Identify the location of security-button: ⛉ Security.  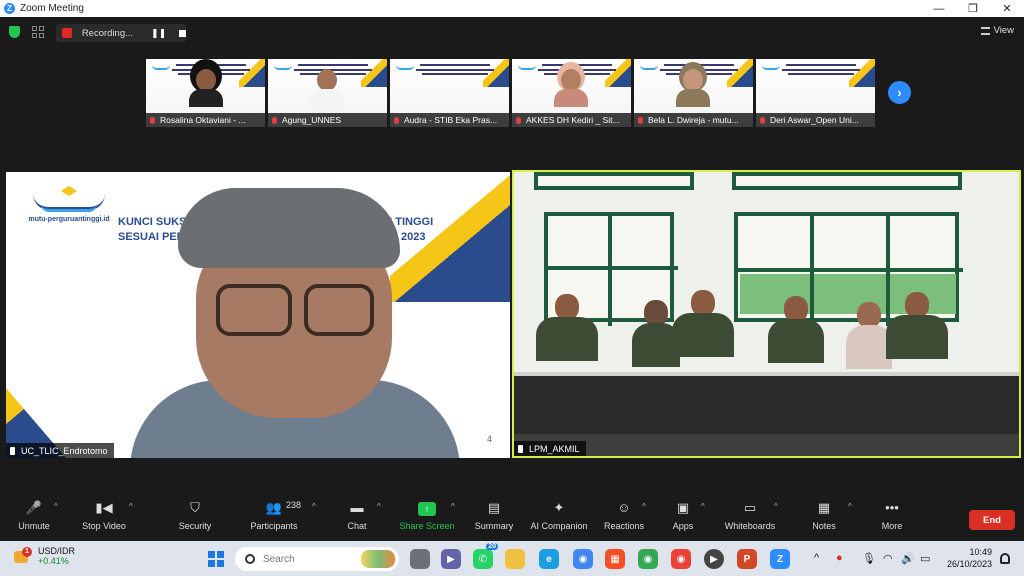
(195, 515).